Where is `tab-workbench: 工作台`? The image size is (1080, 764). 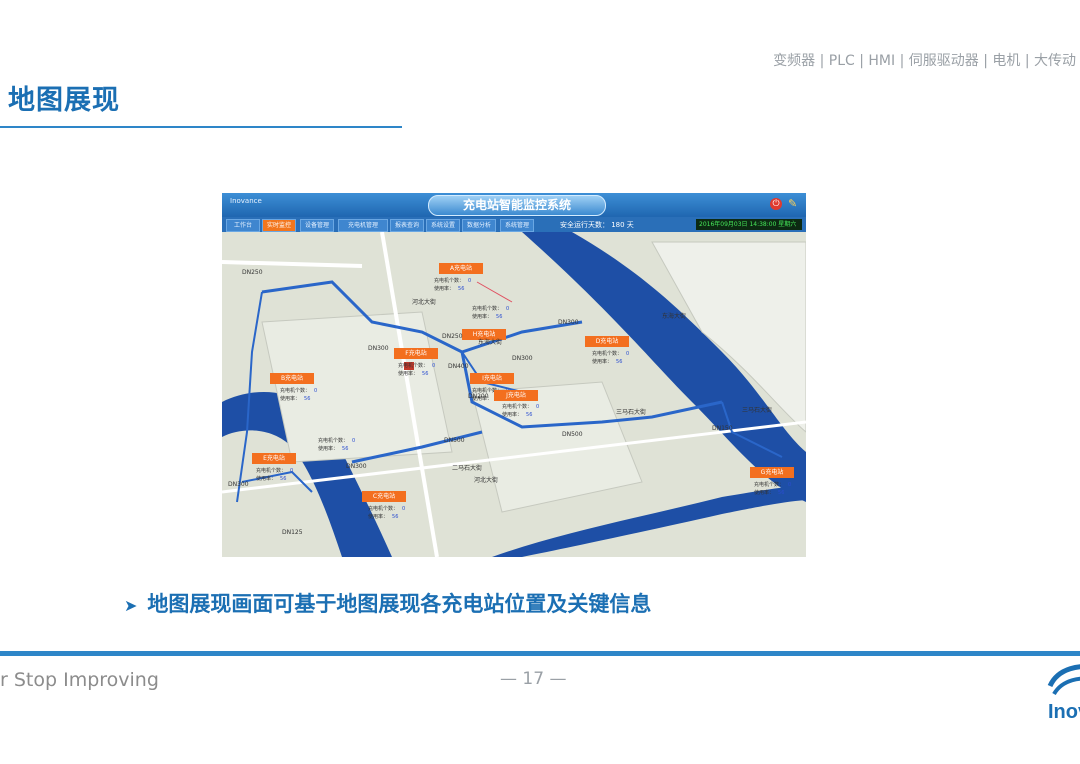 tab-workbench: 工作台 is located at coordinates (243, 225).